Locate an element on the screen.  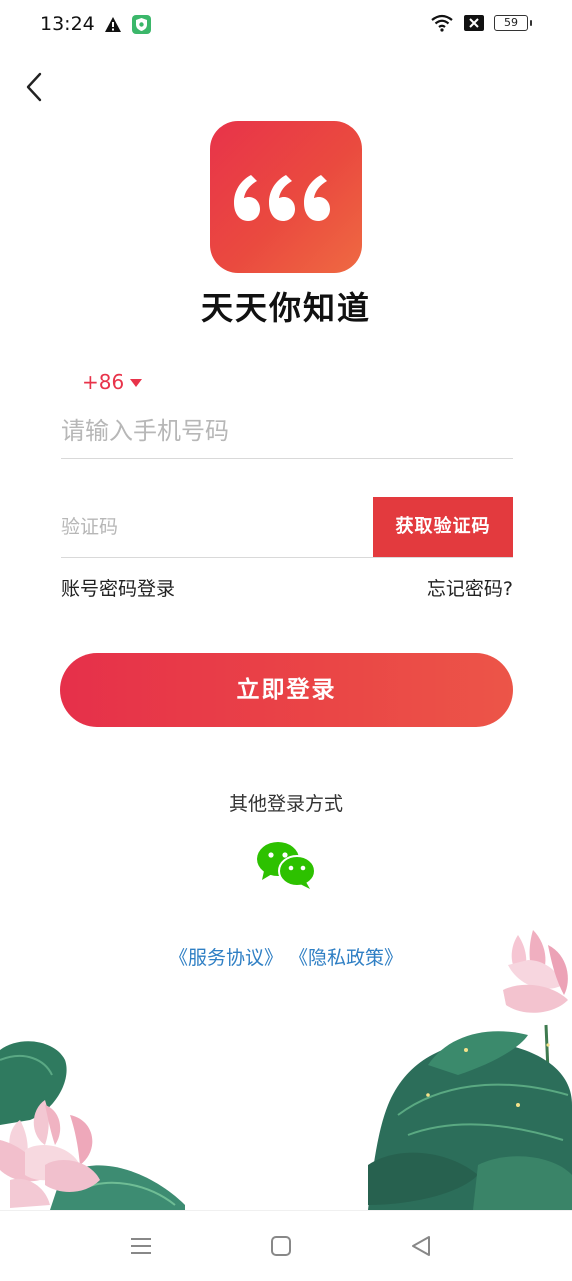
get-code-button: 获取验证码 is located at coordinates (443, 527).